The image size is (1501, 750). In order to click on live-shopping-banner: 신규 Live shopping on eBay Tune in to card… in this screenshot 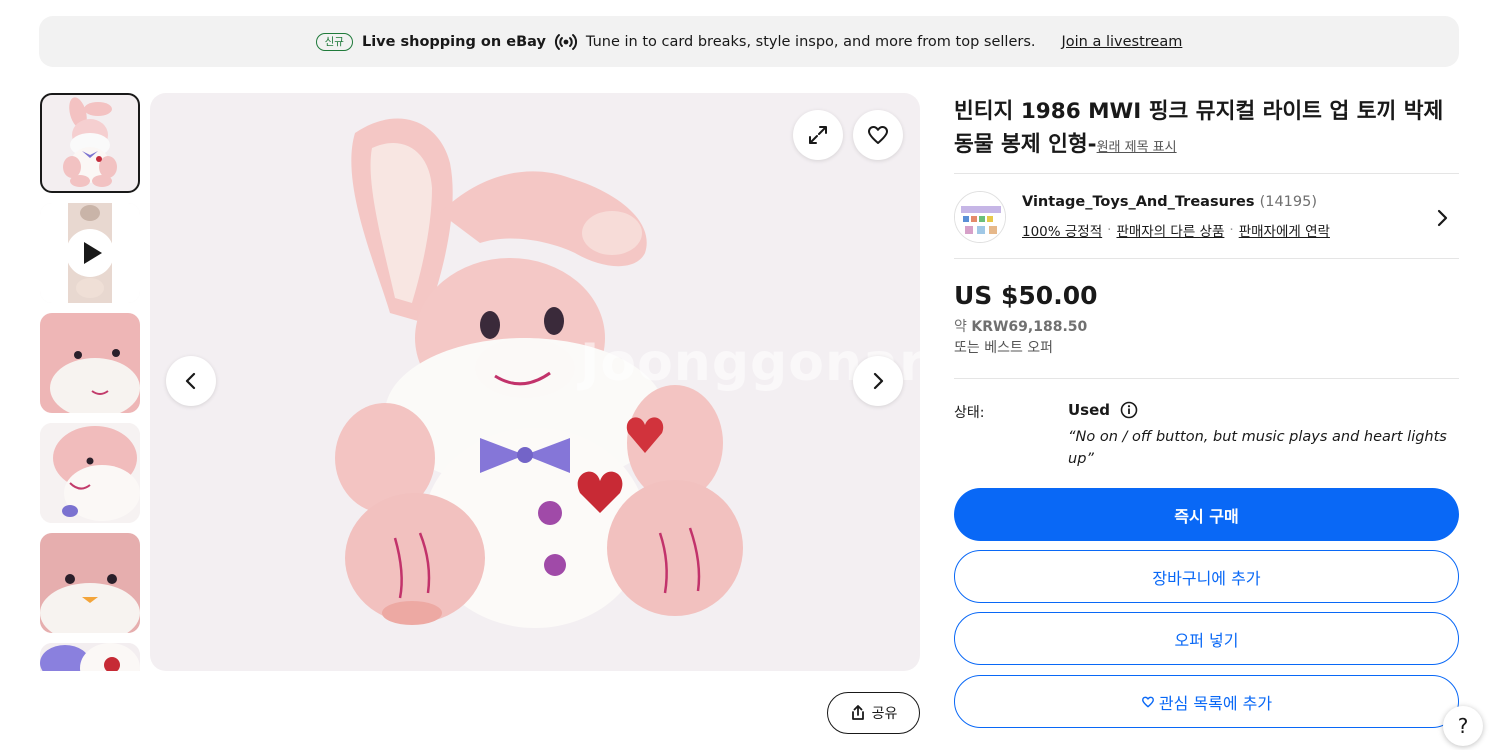, I will do `click(749, 41)`.